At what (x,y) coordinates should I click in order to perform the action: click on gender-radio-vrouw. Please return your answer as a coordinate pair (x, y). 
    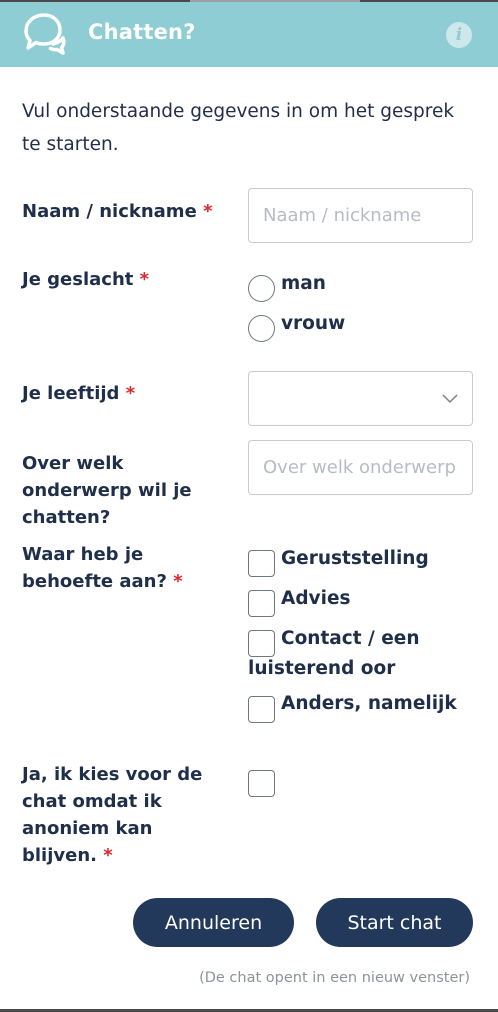
    Looking at the image, I should click on (261, 328).